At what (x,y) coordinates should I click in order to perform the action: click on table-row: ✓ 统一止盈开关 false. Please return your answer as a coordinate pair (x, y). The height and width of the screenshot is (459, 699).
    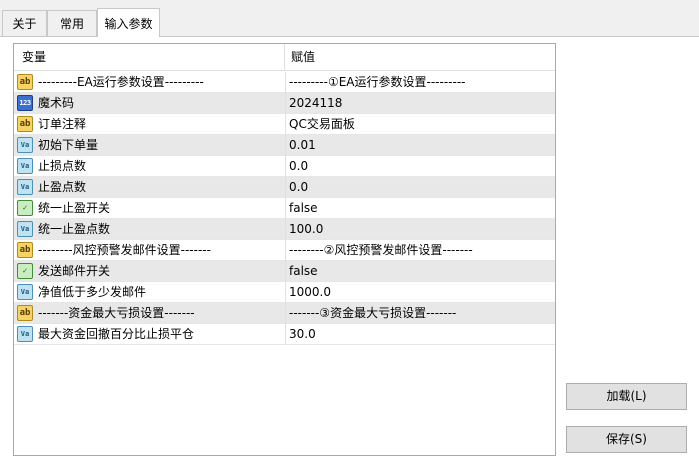
    Looking at the image, I should click on (284, 208).